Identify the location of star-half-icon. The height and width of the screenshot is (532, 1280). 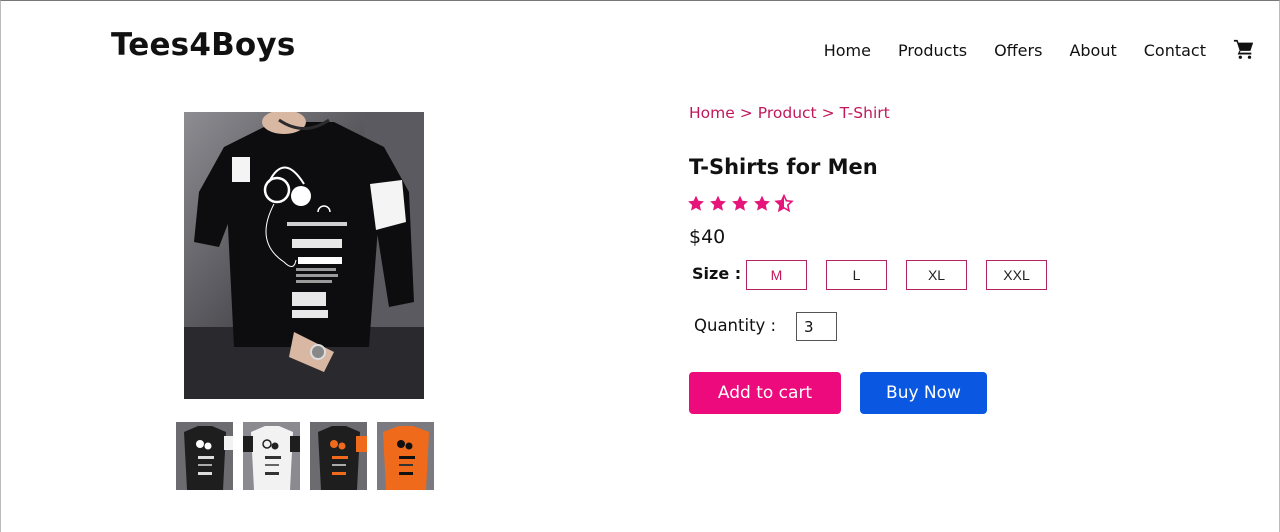
(784, 203).